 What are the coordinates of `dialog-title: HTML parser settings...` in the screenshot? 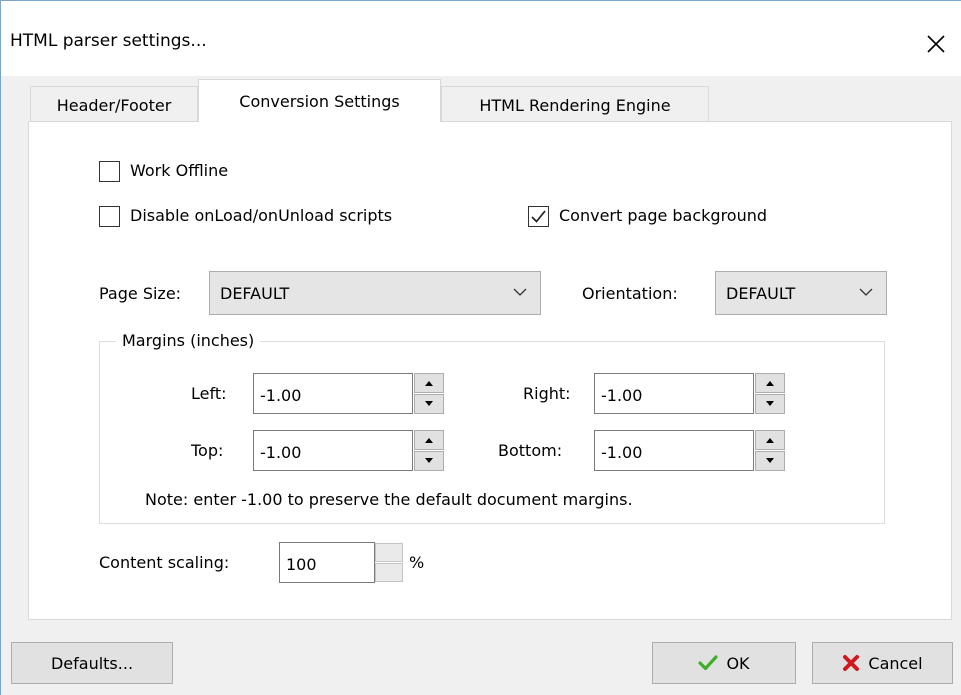 It's located at (108, 41).